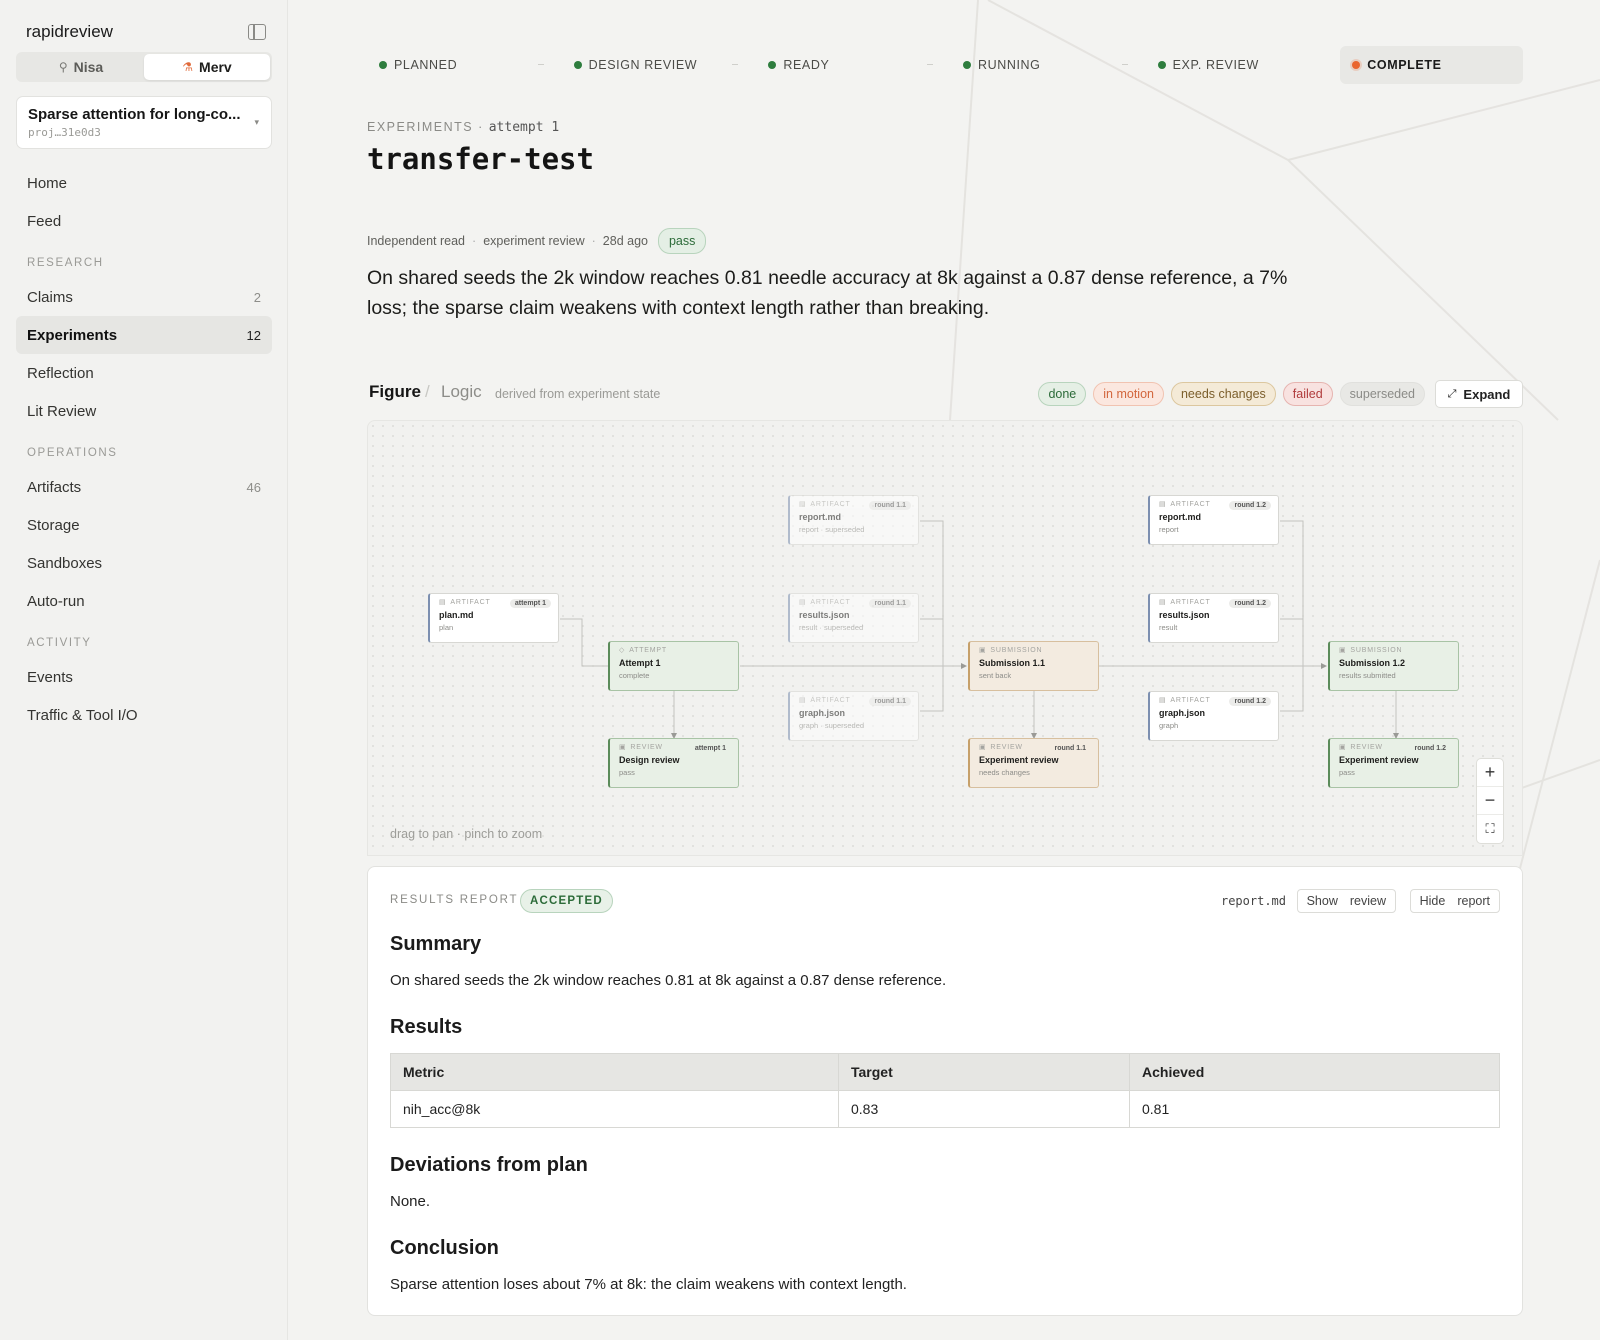 The width and height of the screenshot is (1600, 1340). I want to click on node-kind-label: ARTIFACT, so click(830, 700).